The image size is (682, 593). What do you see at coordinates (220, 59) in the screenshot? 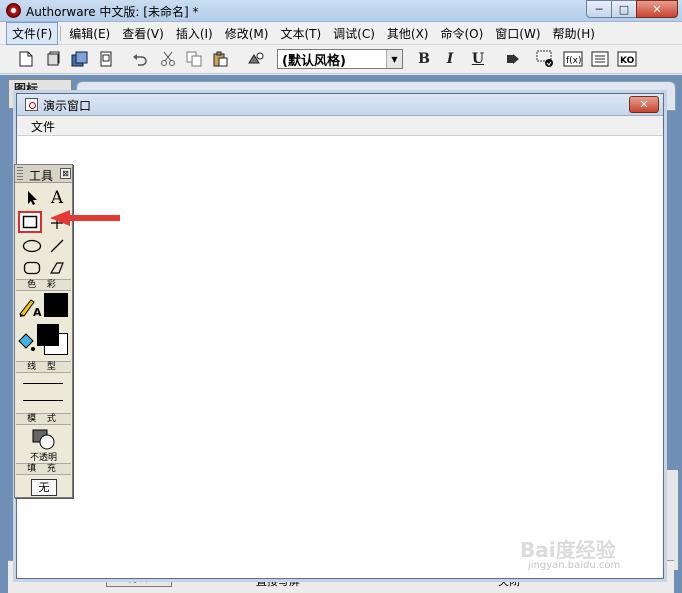
I see `paste-icon` at bounding box center [220, 59].